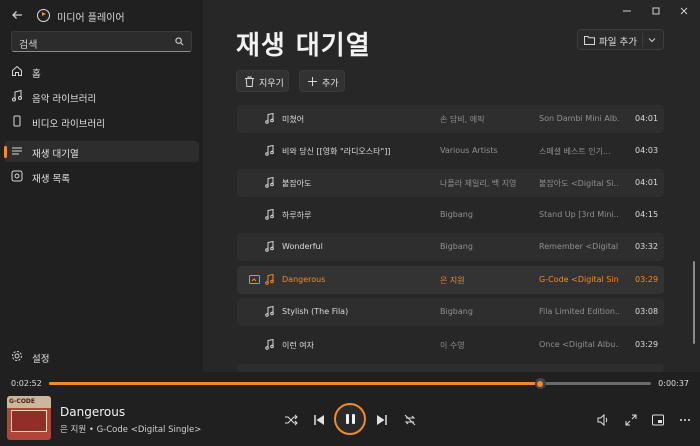  I want to click on add-button: 추가, so click(322, 81).